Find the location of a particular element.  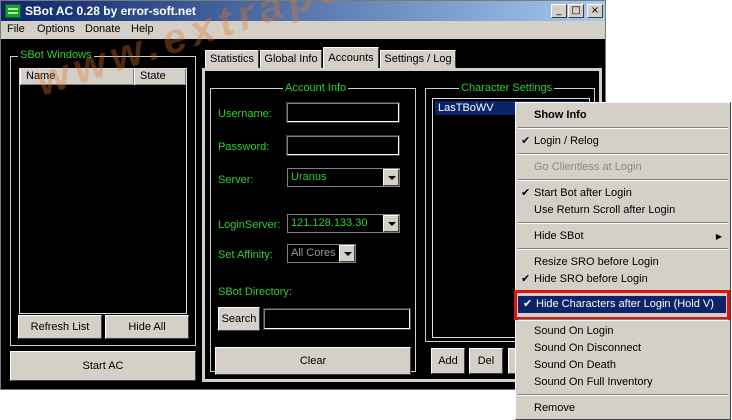

affinity-label: Set Affinity: is located at coordinates (245, 255).